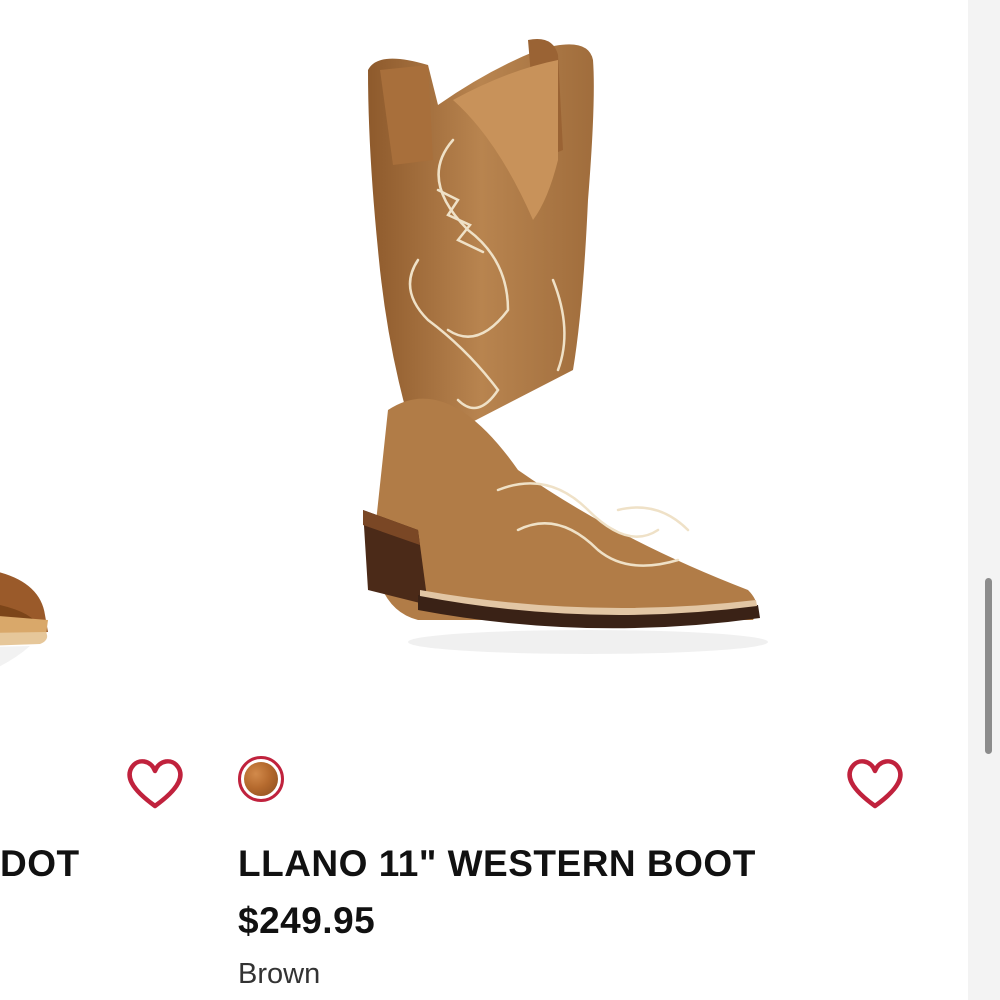 This screenshot has width=1000, height=1000. I want to click on product-title-left: DOT, so click(50, 864).